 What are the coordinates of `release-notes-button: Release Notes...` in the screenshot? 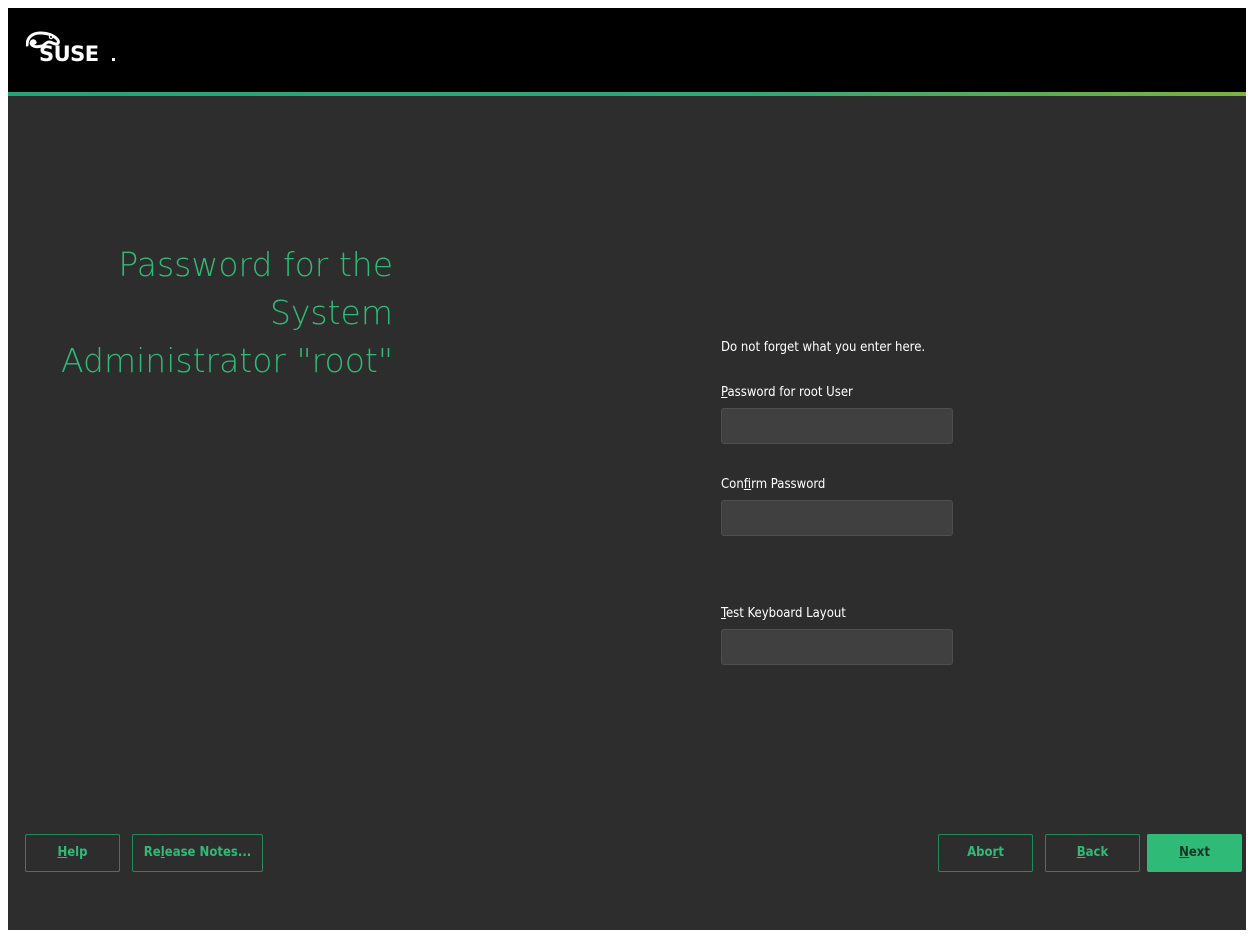 It's located at (197, 853).